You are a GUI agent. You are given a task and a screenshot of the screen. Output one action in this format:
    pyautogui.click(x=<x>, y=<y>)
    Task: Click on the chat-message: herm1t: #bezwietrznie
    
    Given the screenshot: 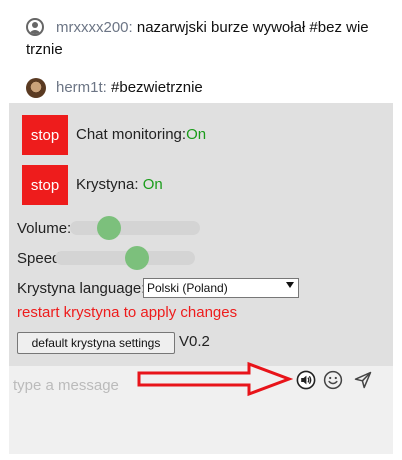 What is the action you would take?
    pyautogui.click(x=114, y=88)
    